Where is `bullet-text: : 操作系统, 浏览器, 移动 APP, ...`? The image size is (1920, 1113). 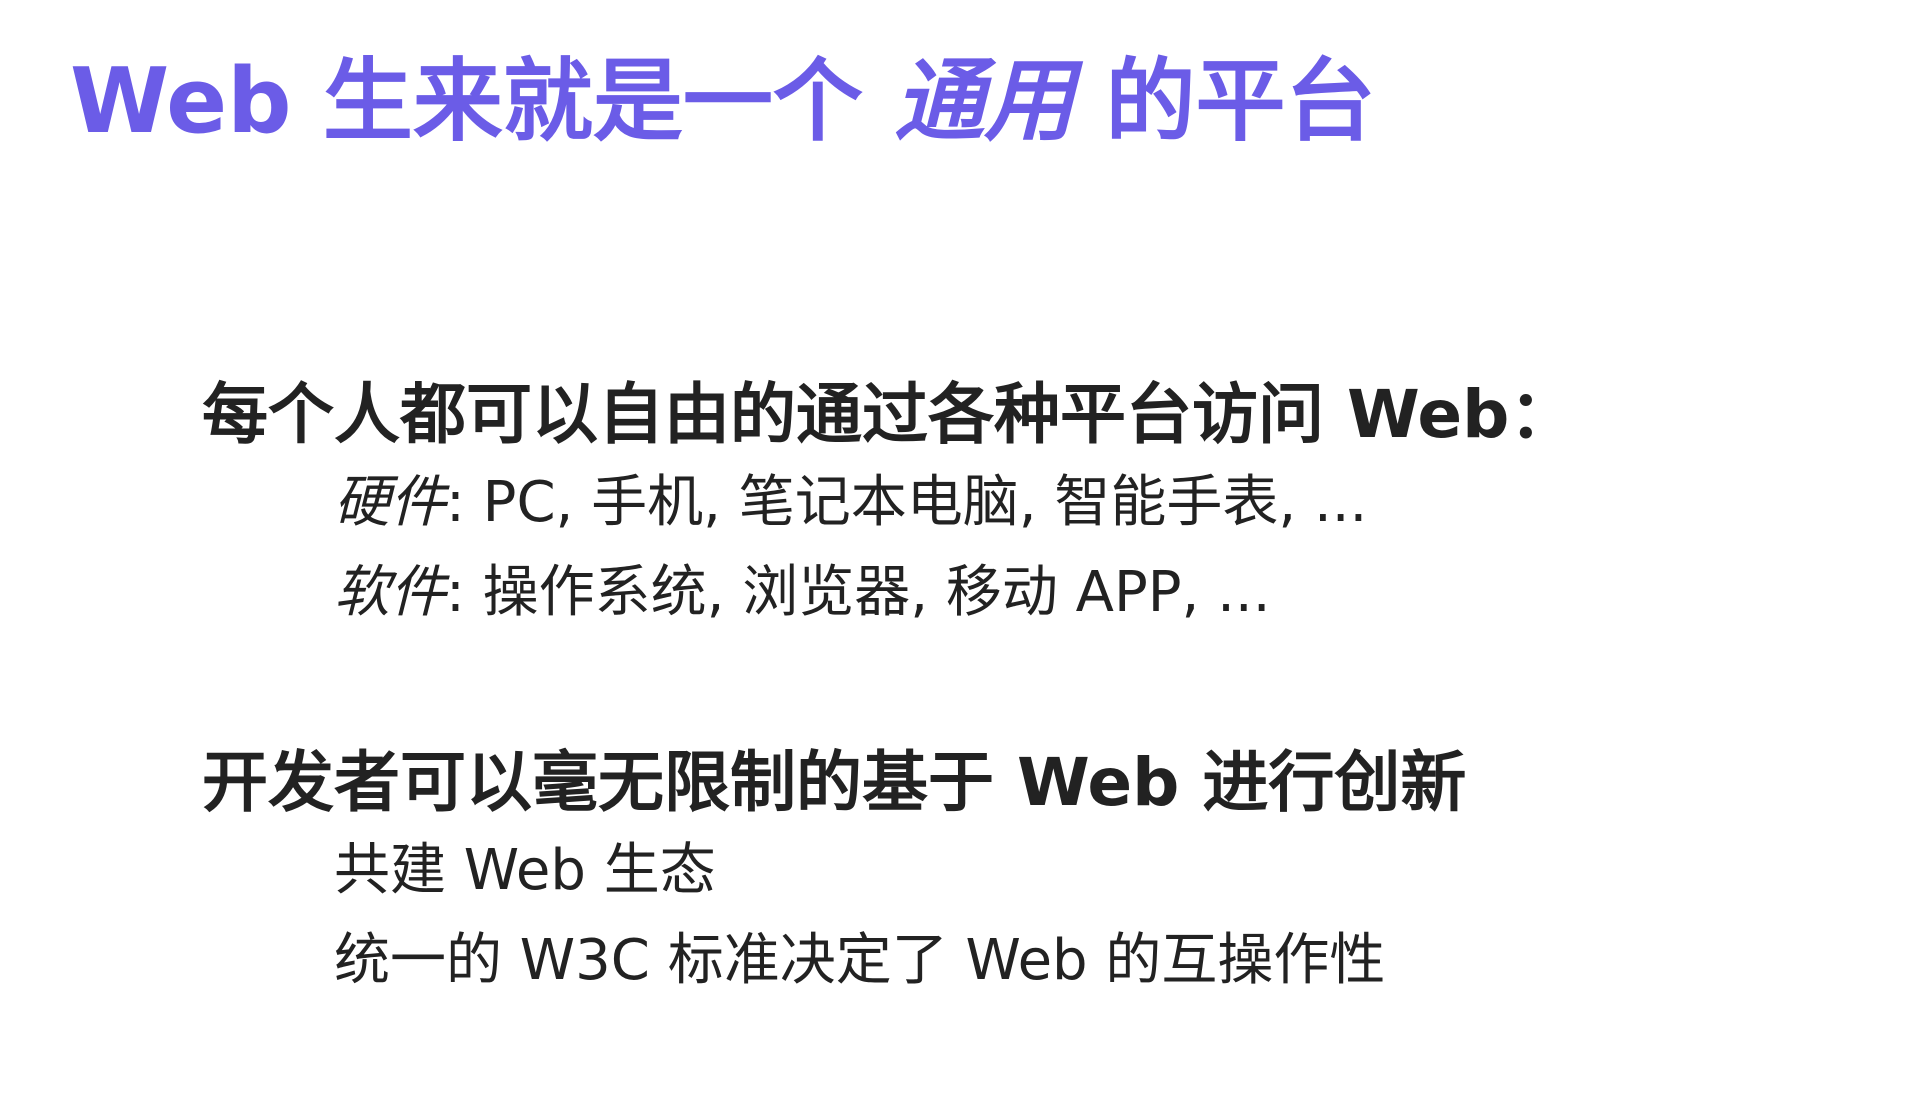 bullet-text: : 操作系统, 浏览器, 移动 APP, ... is located at coordinates (858, 592).